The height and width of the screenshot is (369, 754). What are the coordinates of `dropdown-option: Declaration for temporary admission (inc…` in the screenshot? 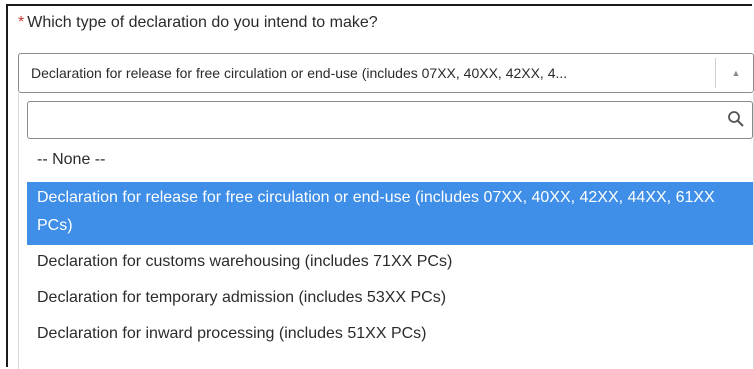 It's located at (390, 298).